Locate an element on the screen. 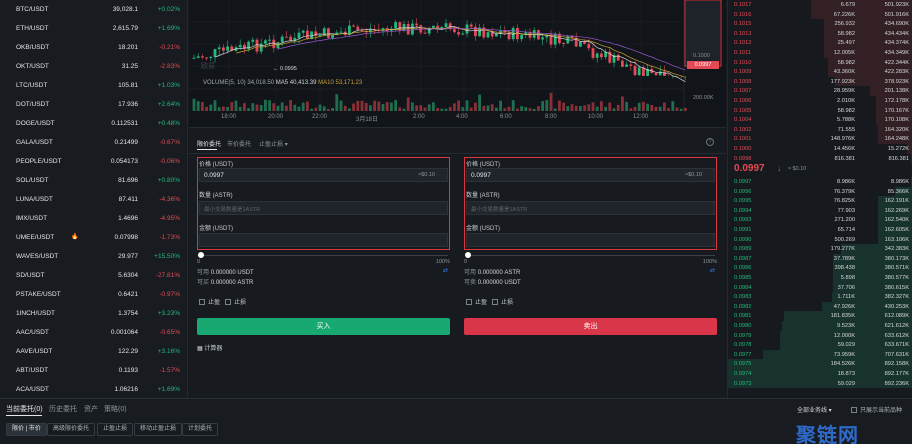  ask-row: 0.1001 148.976K 164.248K is located at coordinates (820, 139).